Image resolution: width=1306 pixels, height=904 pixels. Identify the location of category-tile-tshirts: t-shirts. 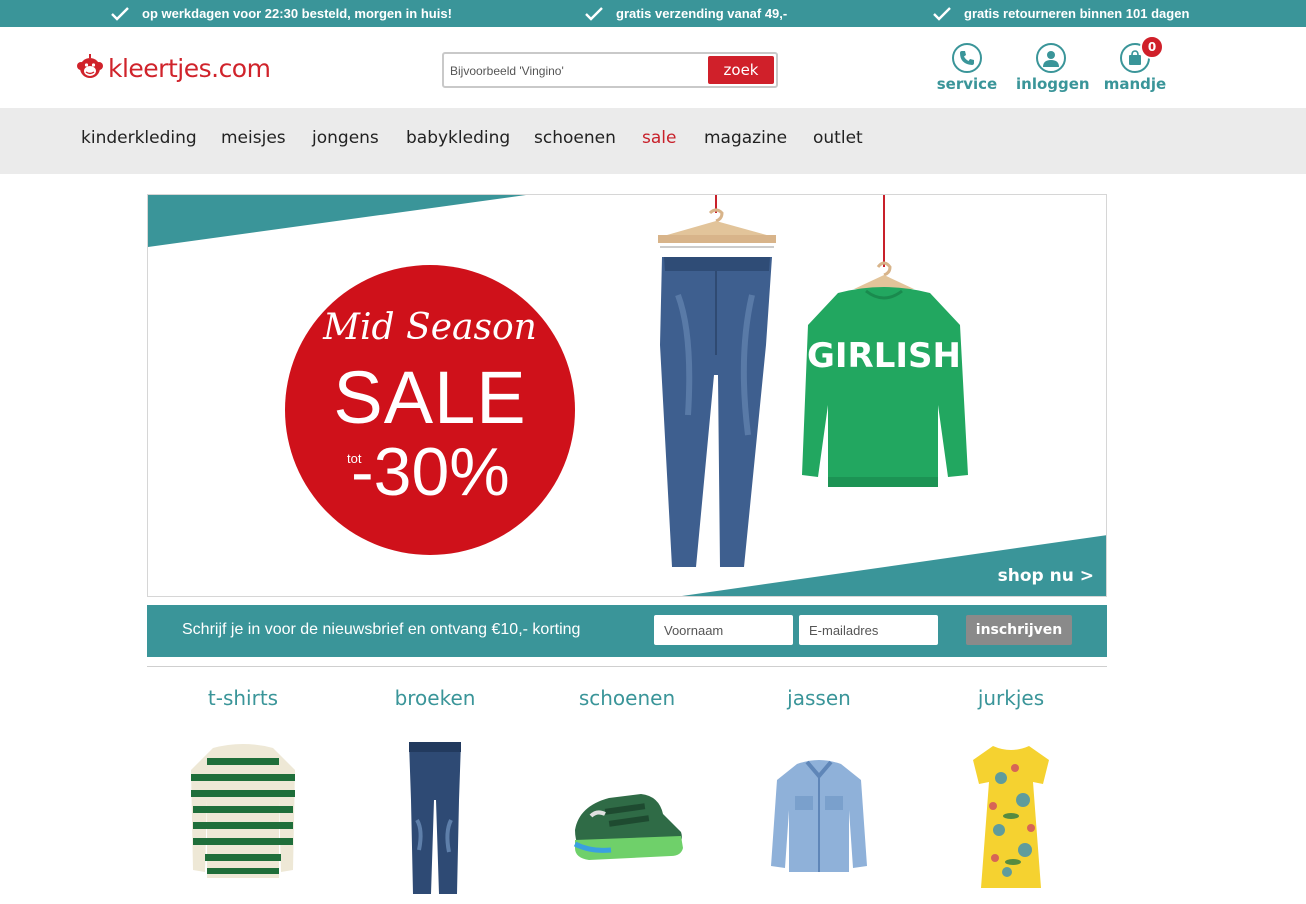
(243, 782).